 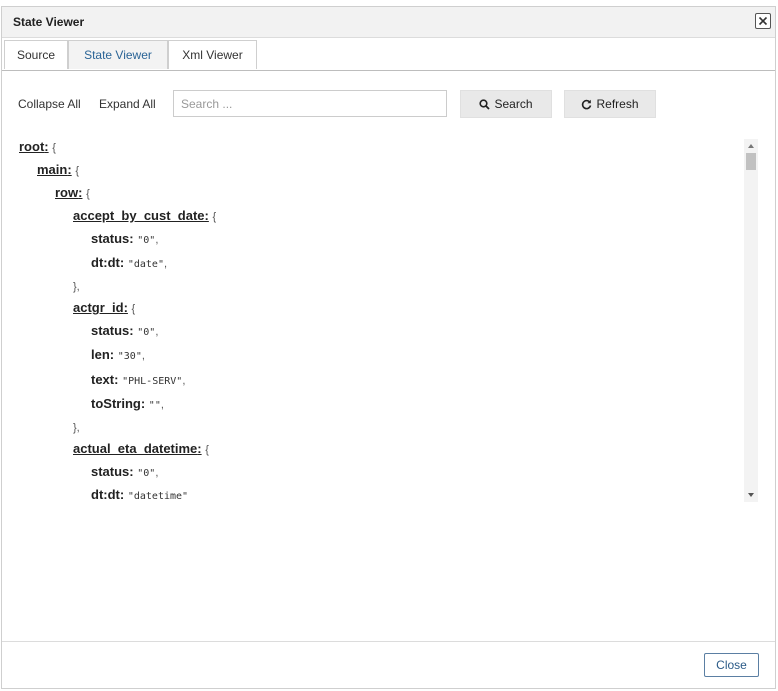 I want to click on search-button: Search, so click(x=506, y=104).